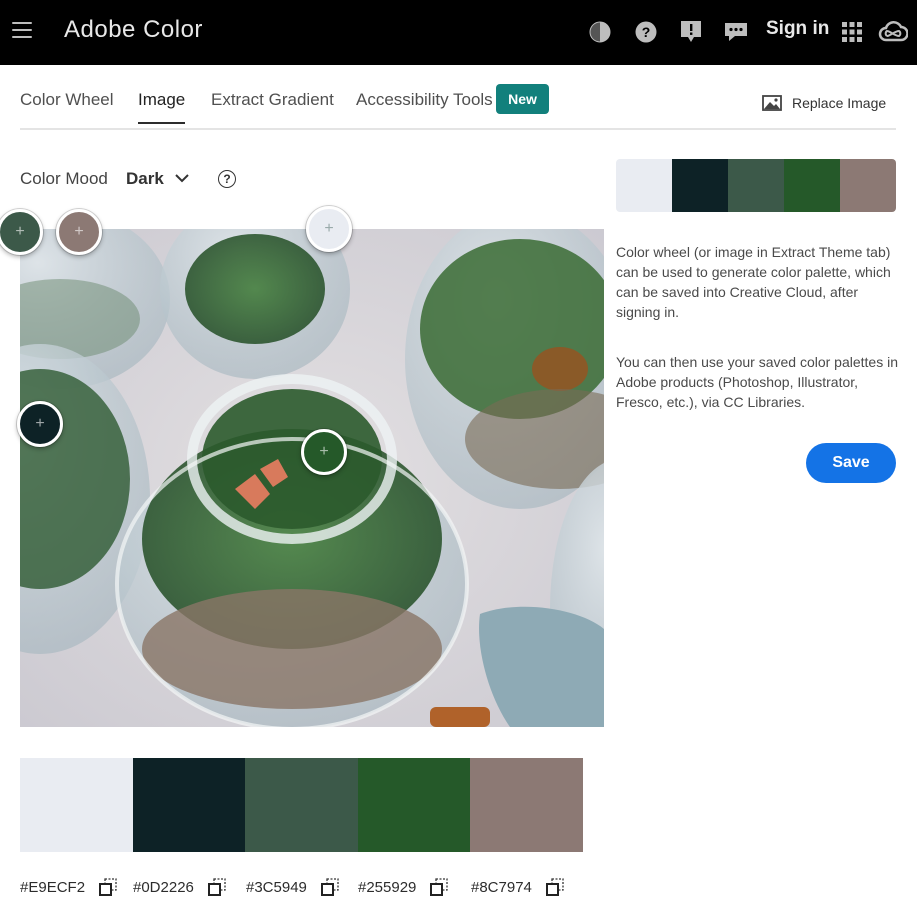  What do you see at coordinates (163, 887) in the screenshot?
I see `hex-code: #0D2226` at bounding box center [163, 887].